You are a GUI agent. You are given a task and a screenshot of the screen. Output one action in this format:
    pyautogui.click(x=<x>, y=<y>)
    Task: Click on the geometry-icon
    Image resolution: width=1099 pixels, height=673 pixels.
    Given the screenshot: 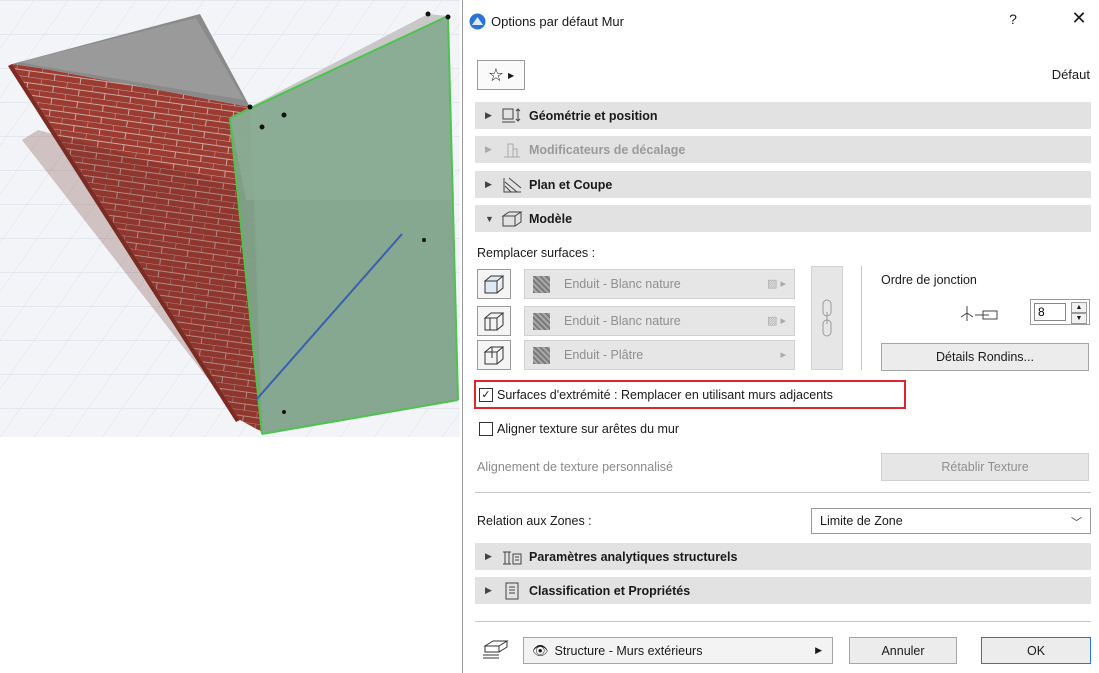 What is the action you would take?
    pyautogui.click(x=512, y=116)
    